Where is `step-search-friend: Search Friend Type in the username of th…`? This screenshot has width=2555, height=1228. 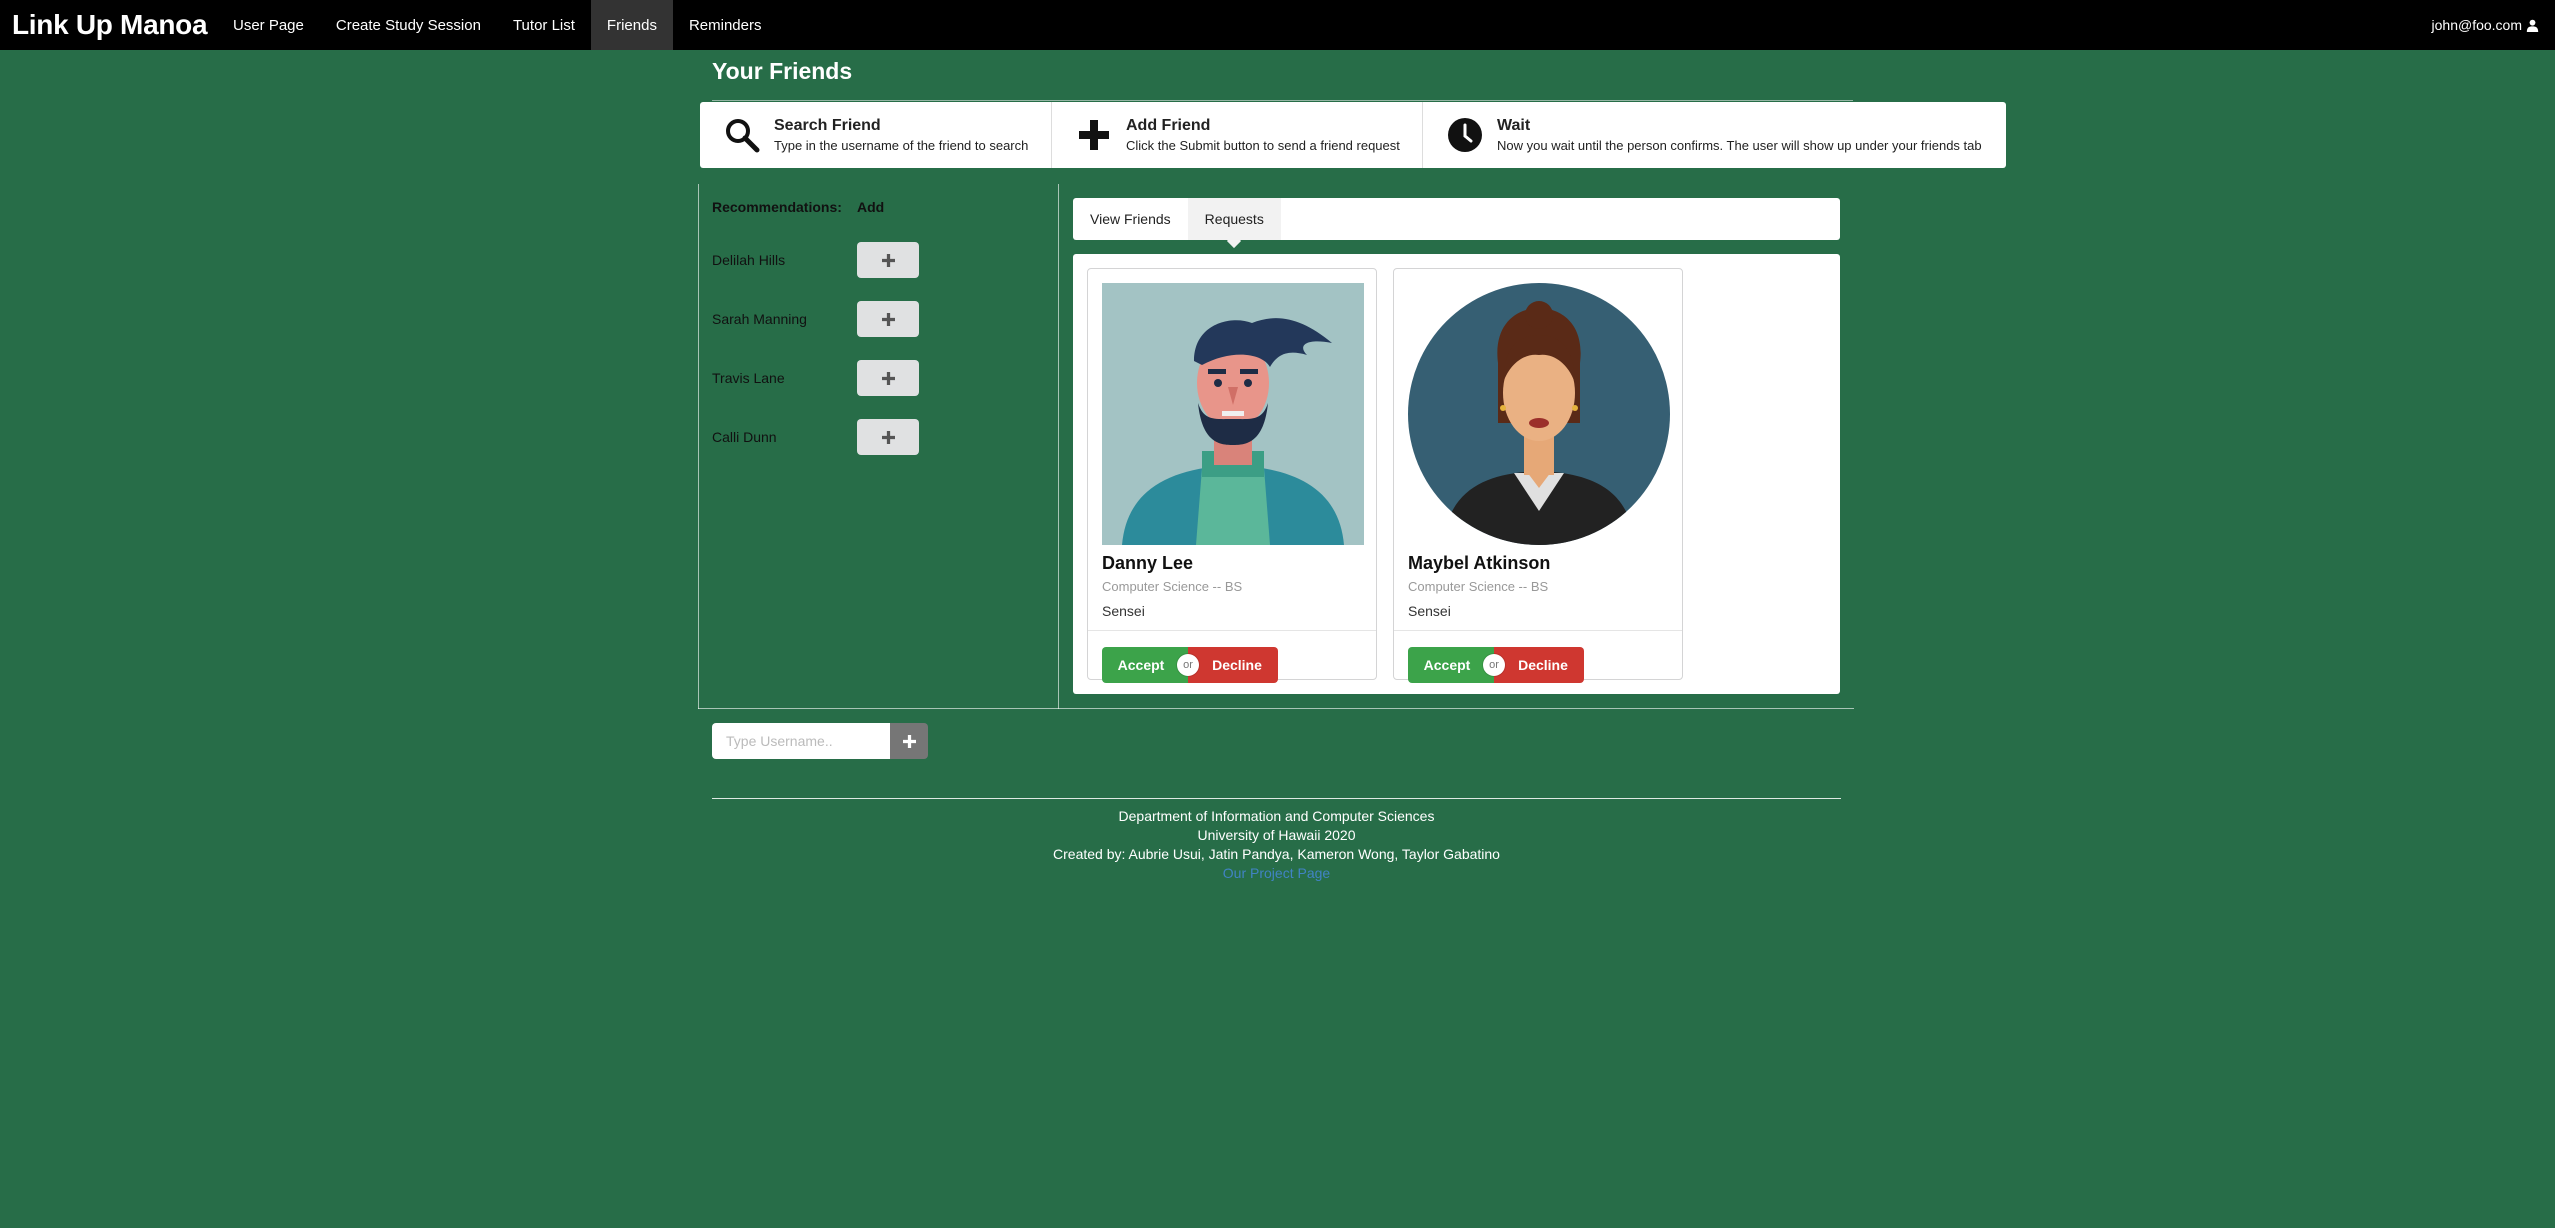 step-search-friend: Search Friend Type in the username of th… is located at coordinates (876, 135).